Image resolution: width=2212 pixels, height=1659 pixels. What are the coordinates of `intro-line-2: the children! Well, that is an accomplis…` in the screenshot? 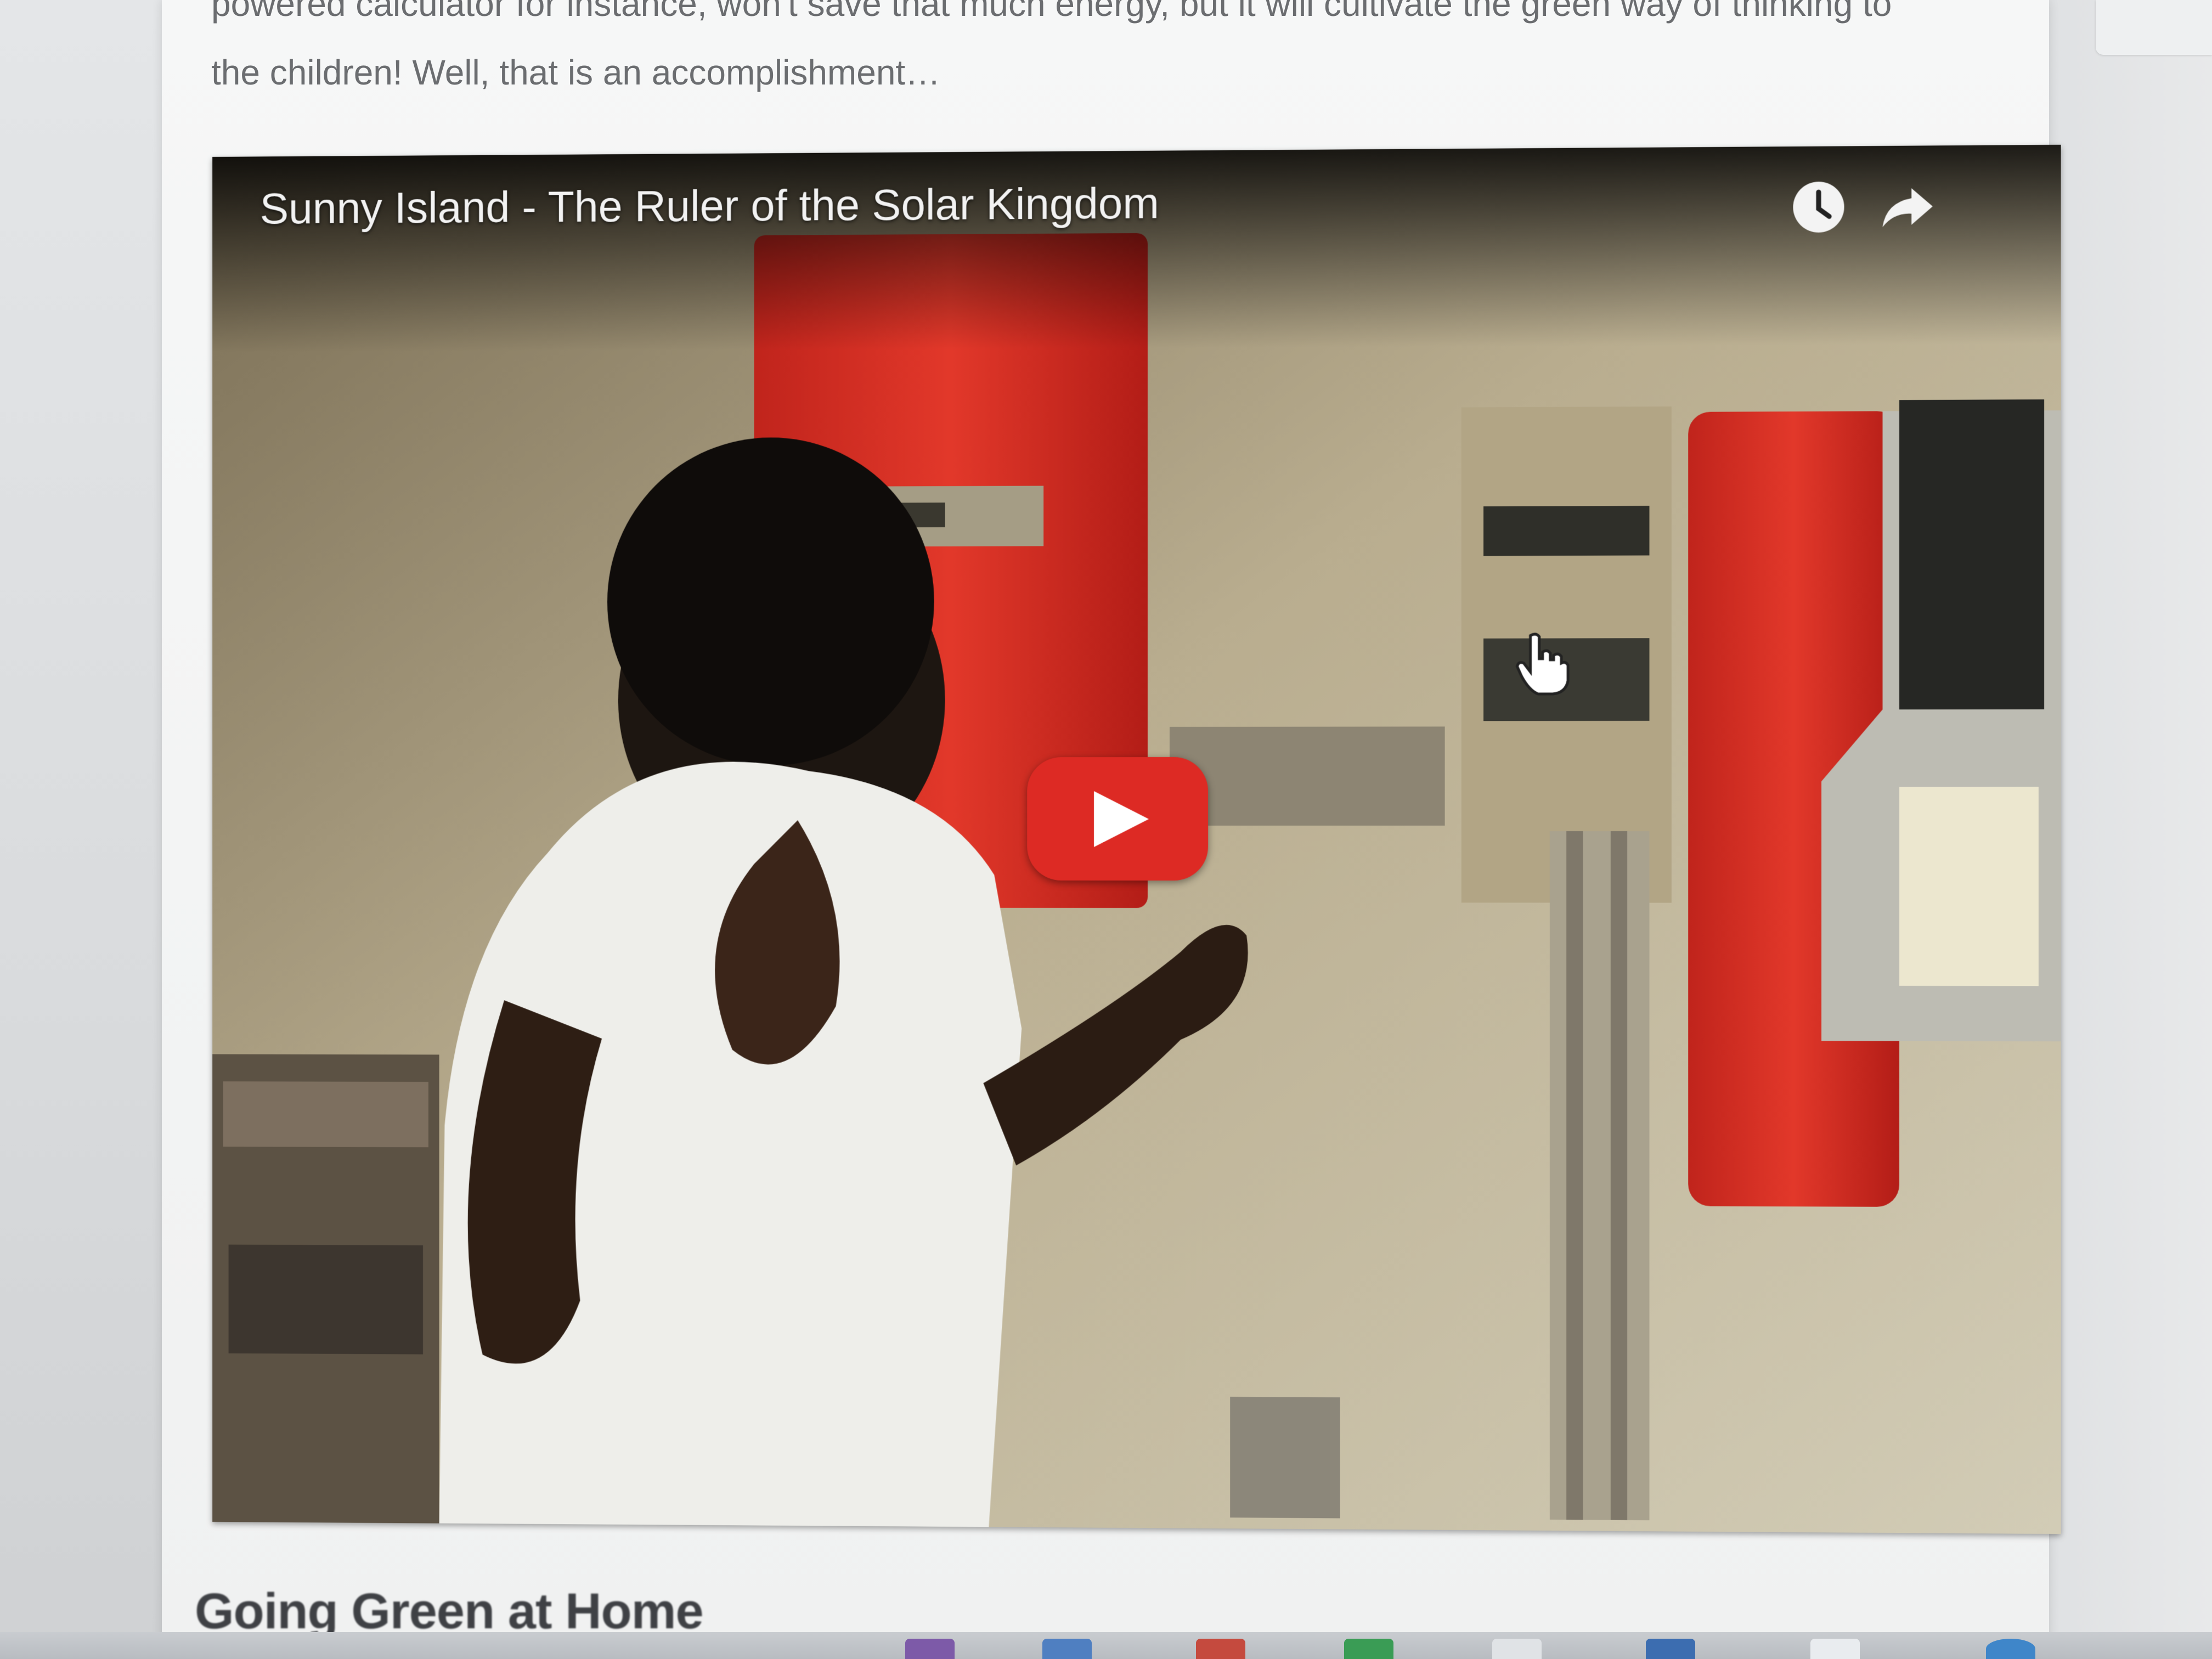 It's located at (576, 73).